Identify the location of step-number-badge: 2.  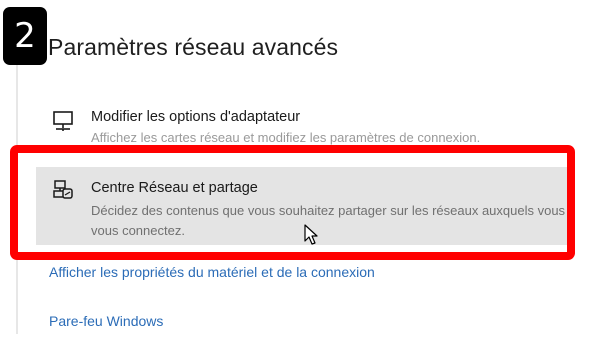
(25, 36).